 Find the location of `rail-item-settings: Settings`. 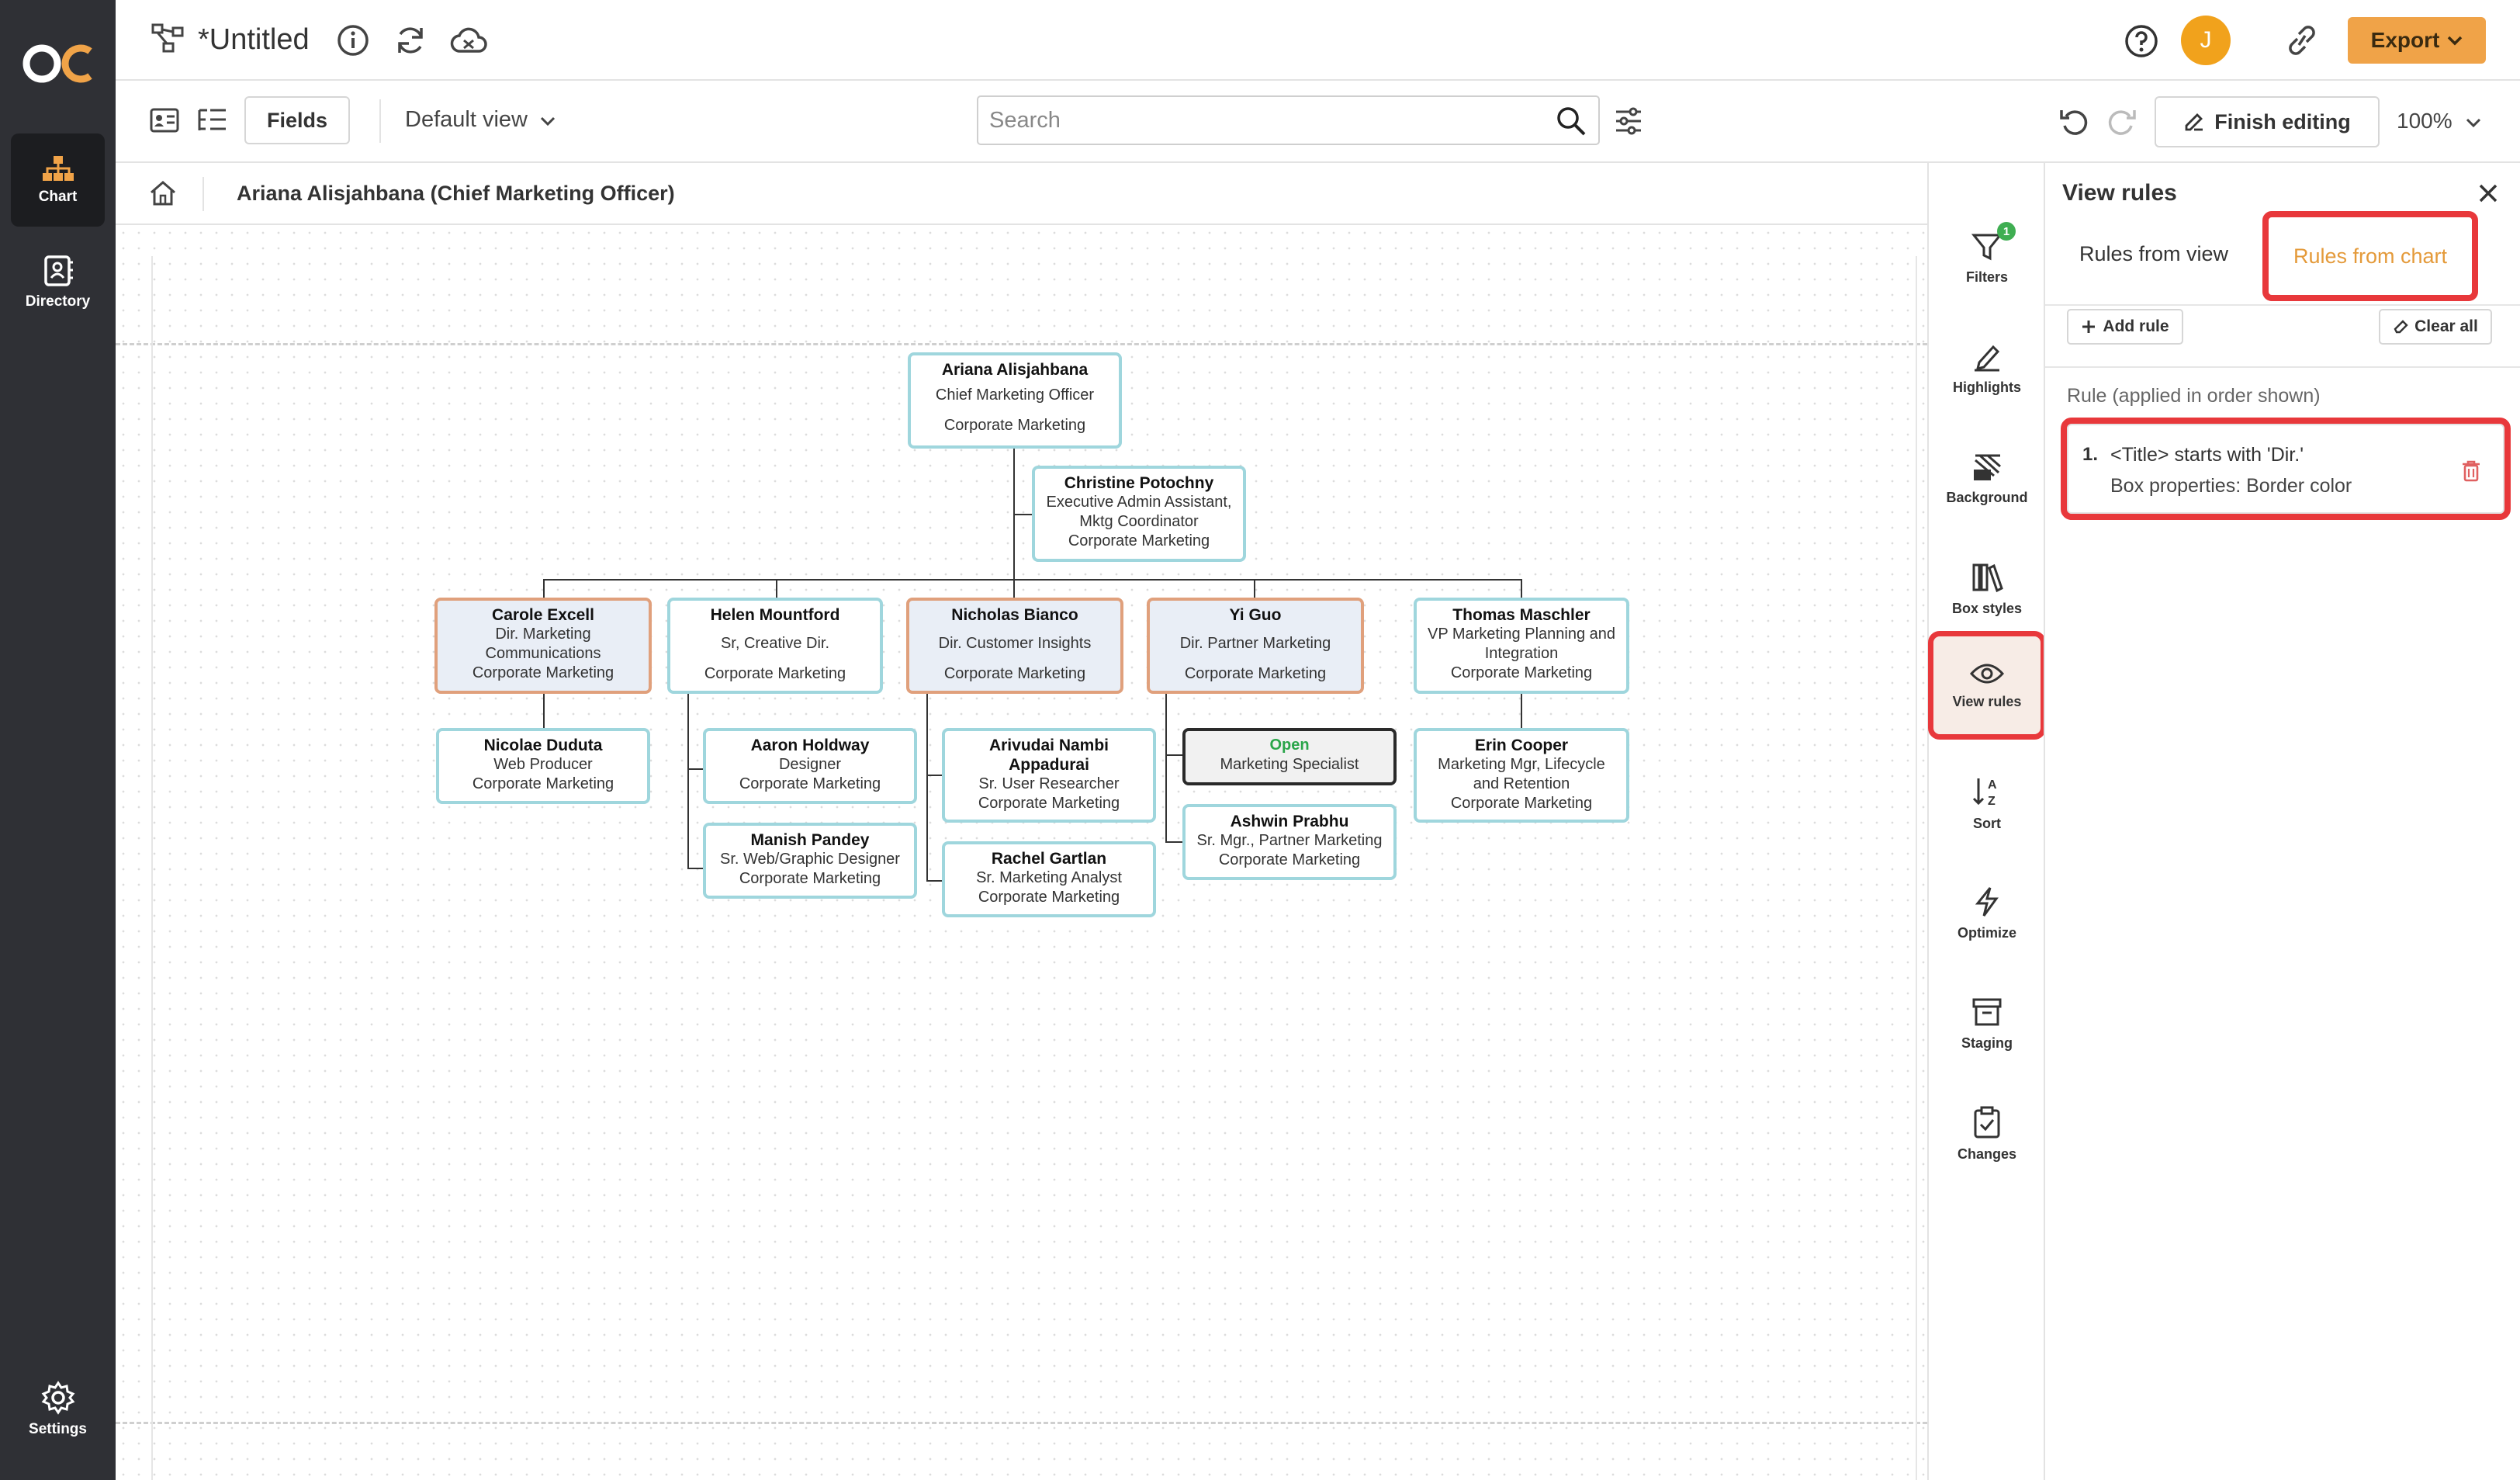

rail-item-settings: Settings is located at coordinates (58, 1409).